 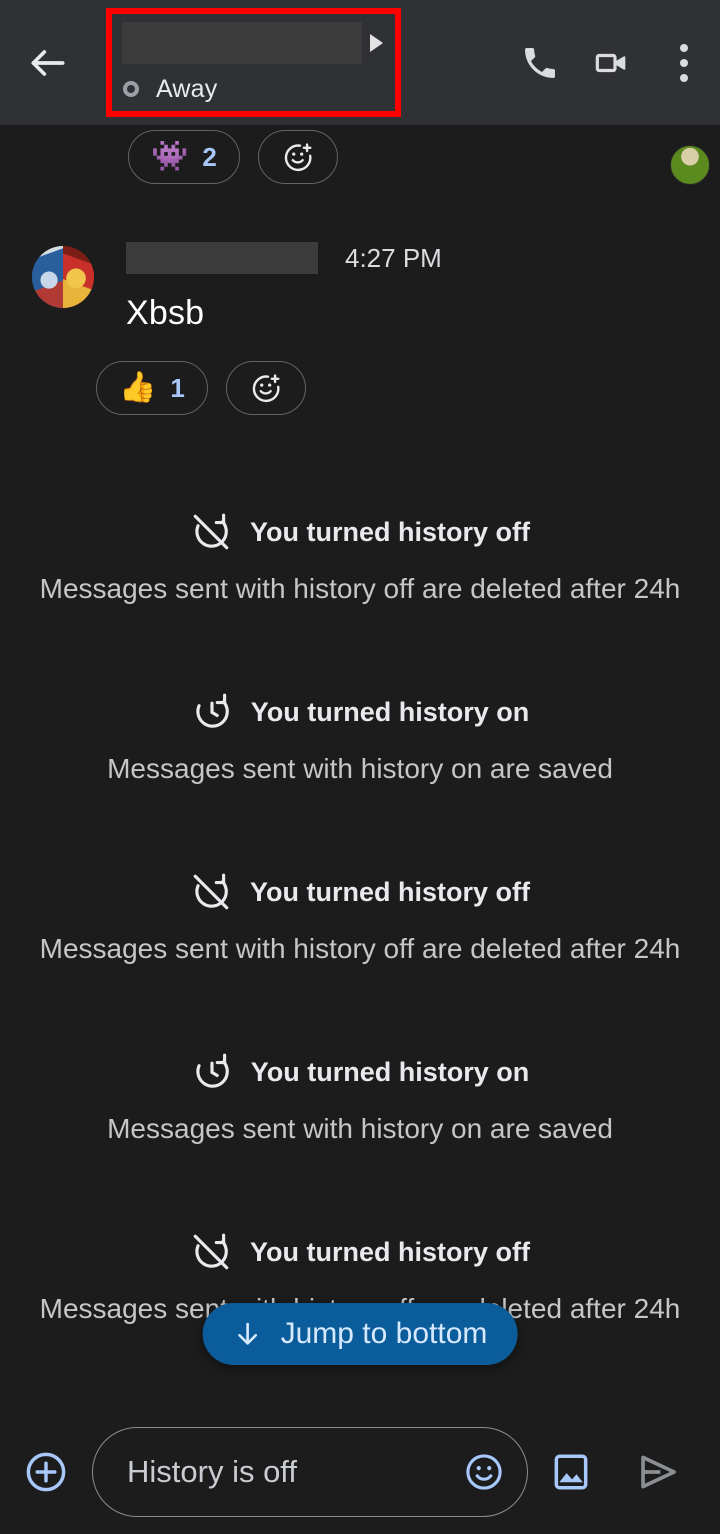 I want to click on arrow-down-icon, so click(x=248, y=1333).